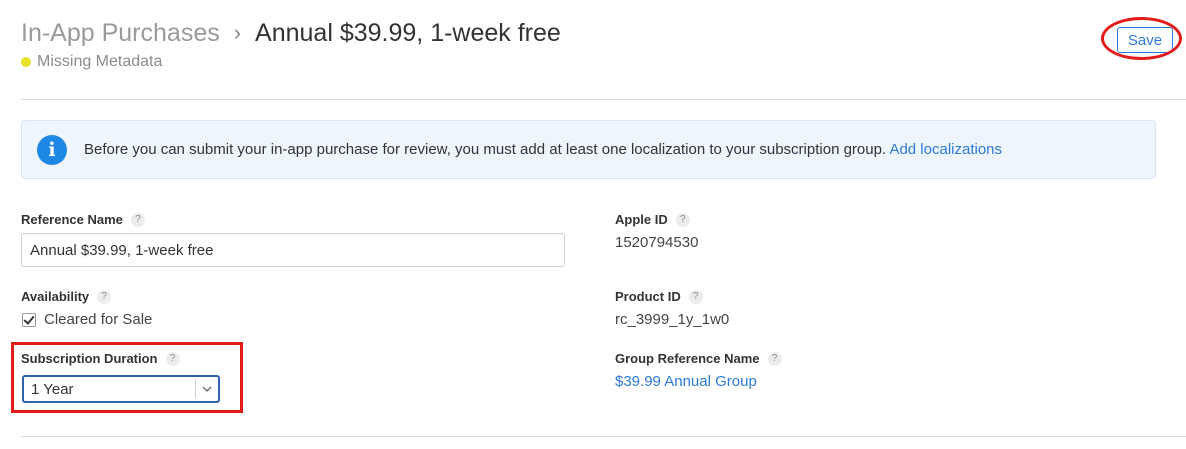 The height and width of the screenshot is (449, 1186). I want to click on subscription-duration-value: 1 Year, so click(52, 389).